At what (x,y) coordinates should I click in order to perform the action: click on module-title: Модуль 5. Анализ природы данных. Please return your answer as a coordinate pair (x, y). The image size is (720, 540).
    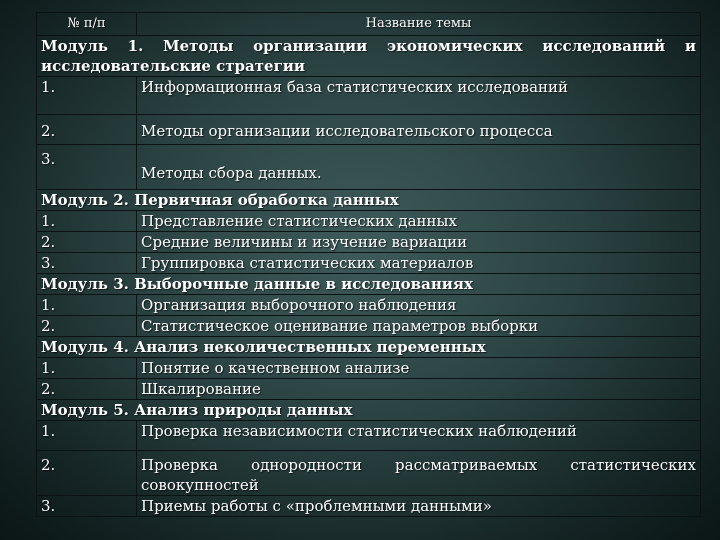
    Looking at the image, I should click on (368, 410).